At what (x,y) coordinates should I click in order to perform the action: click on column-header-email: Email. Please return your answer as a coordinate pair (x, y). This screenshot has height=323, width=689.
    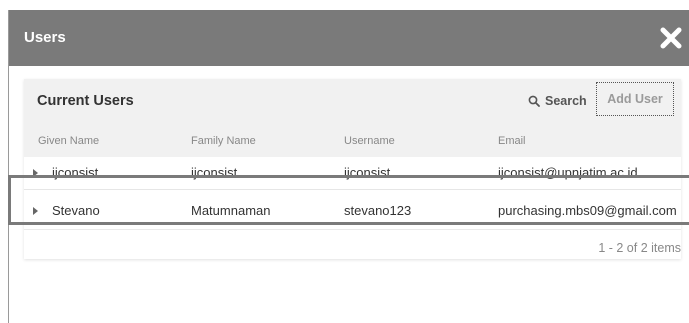
    Looking at the image, I should click on (512, 141).